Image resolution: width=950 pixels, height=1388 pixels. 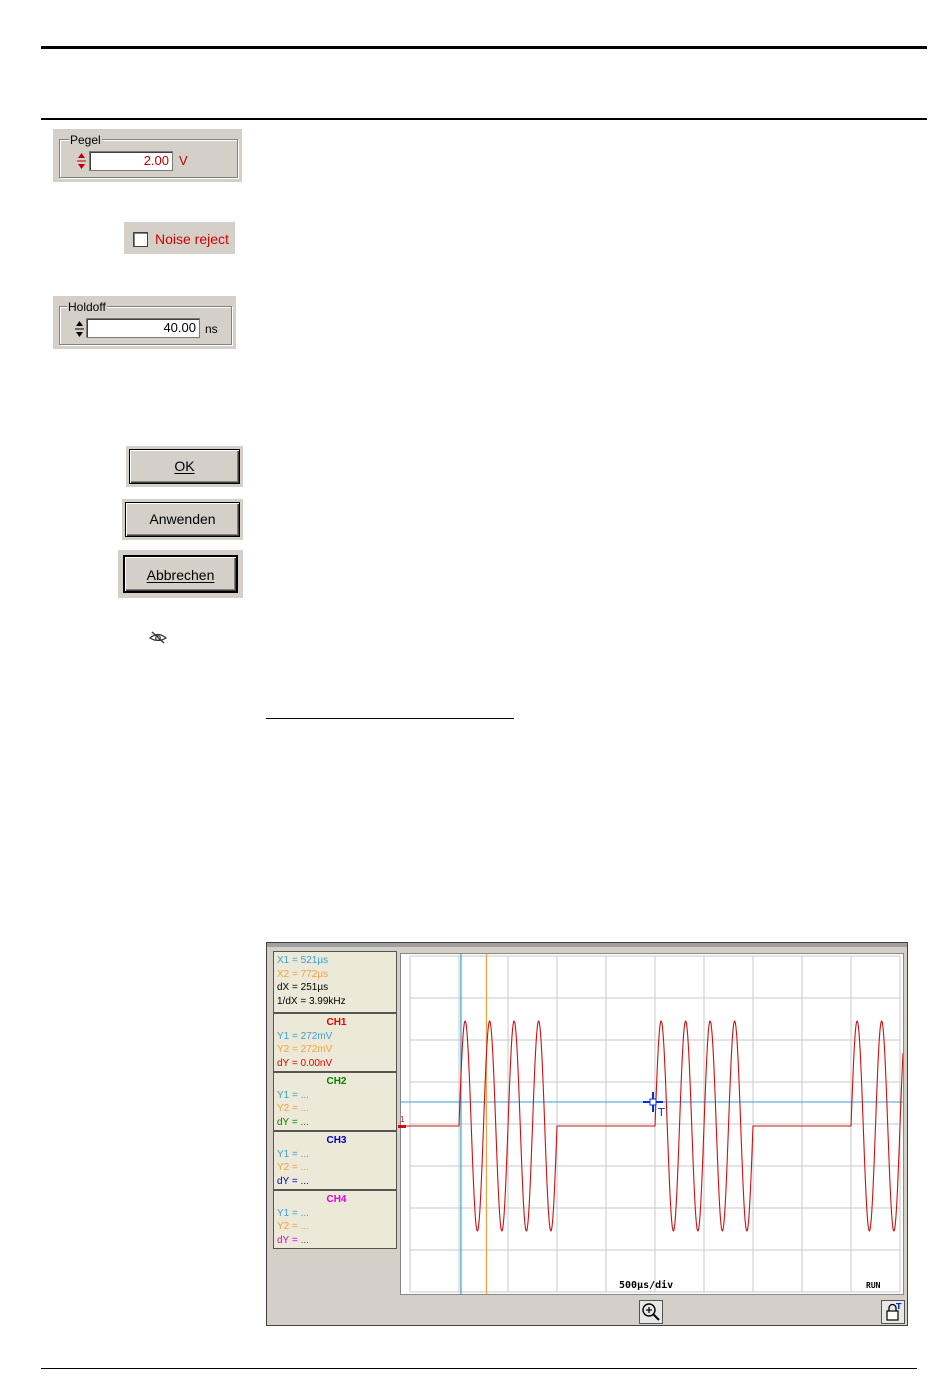 I want to click on x2-readout: X2 = 772µs, so click(x=303, y=974).